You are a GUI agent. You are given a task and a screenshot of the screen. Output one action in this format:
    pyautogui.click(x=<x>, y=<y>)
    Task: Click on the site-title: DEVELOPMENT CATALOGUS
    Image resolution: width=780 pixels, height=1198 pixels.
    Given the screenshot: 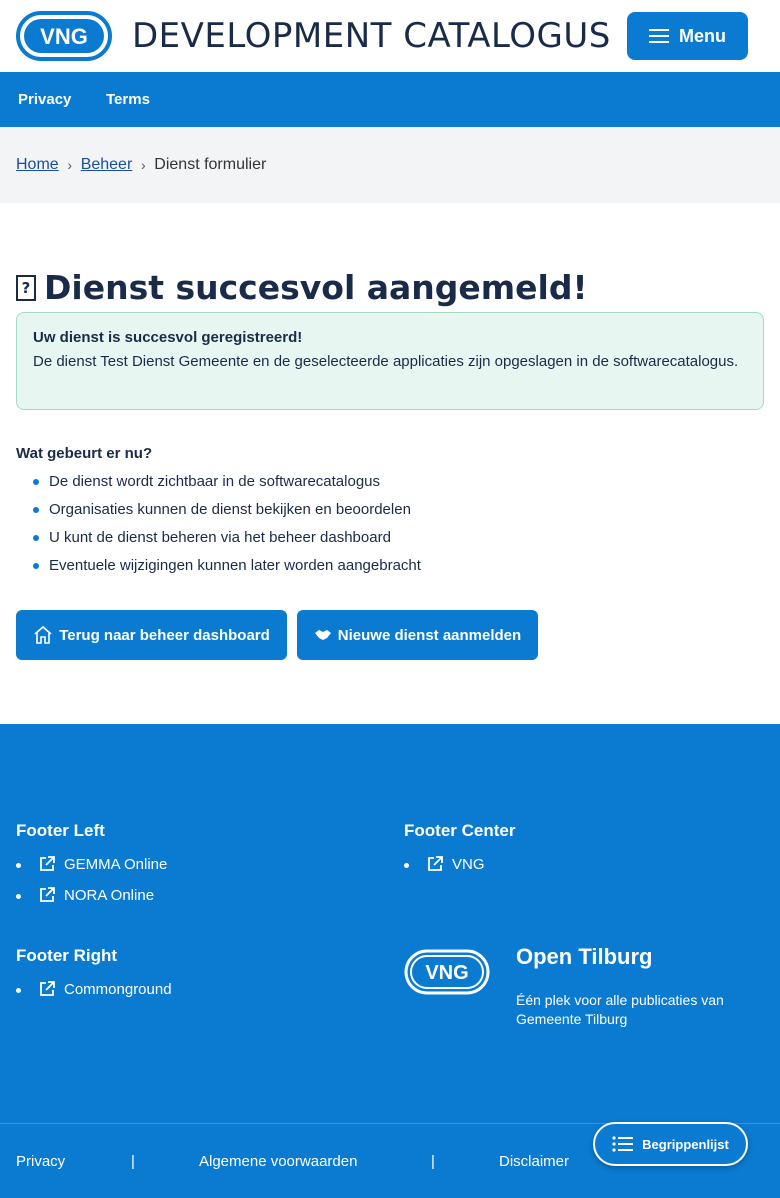 What is the action you would take?
    pyautogui.click(x=371, y=36)
    